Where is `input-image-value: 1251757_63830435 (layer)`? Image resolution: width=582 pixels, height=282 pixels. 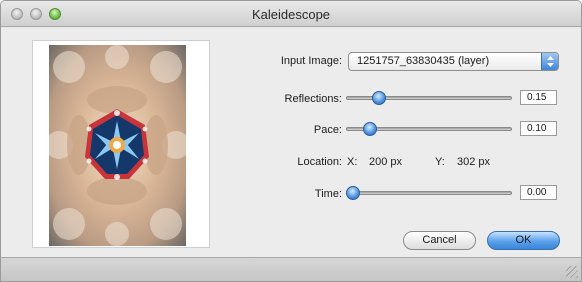
input-image-value: 1251757_63830435 (layer) is located at coordinates (423, 61).